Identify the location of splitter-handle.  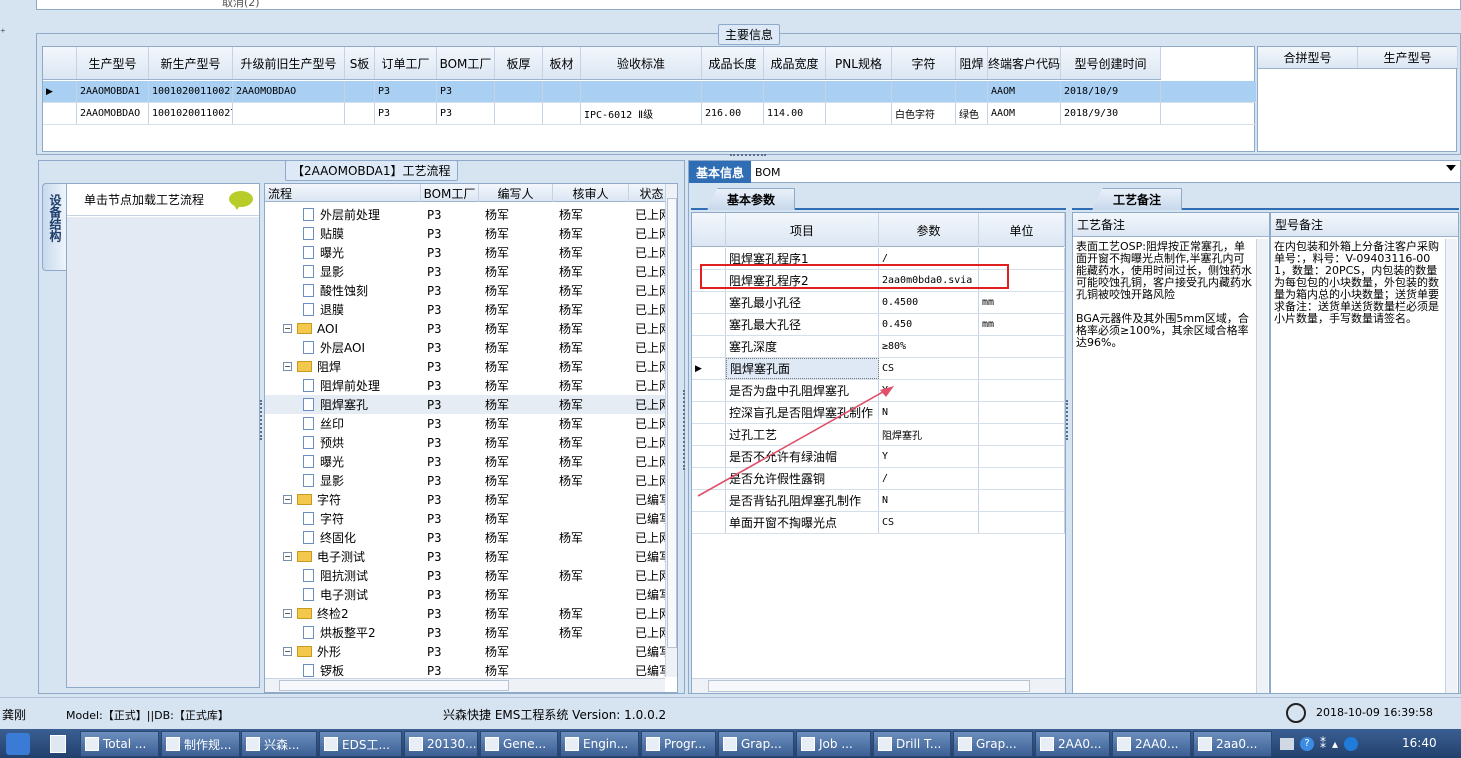
(748, 155).